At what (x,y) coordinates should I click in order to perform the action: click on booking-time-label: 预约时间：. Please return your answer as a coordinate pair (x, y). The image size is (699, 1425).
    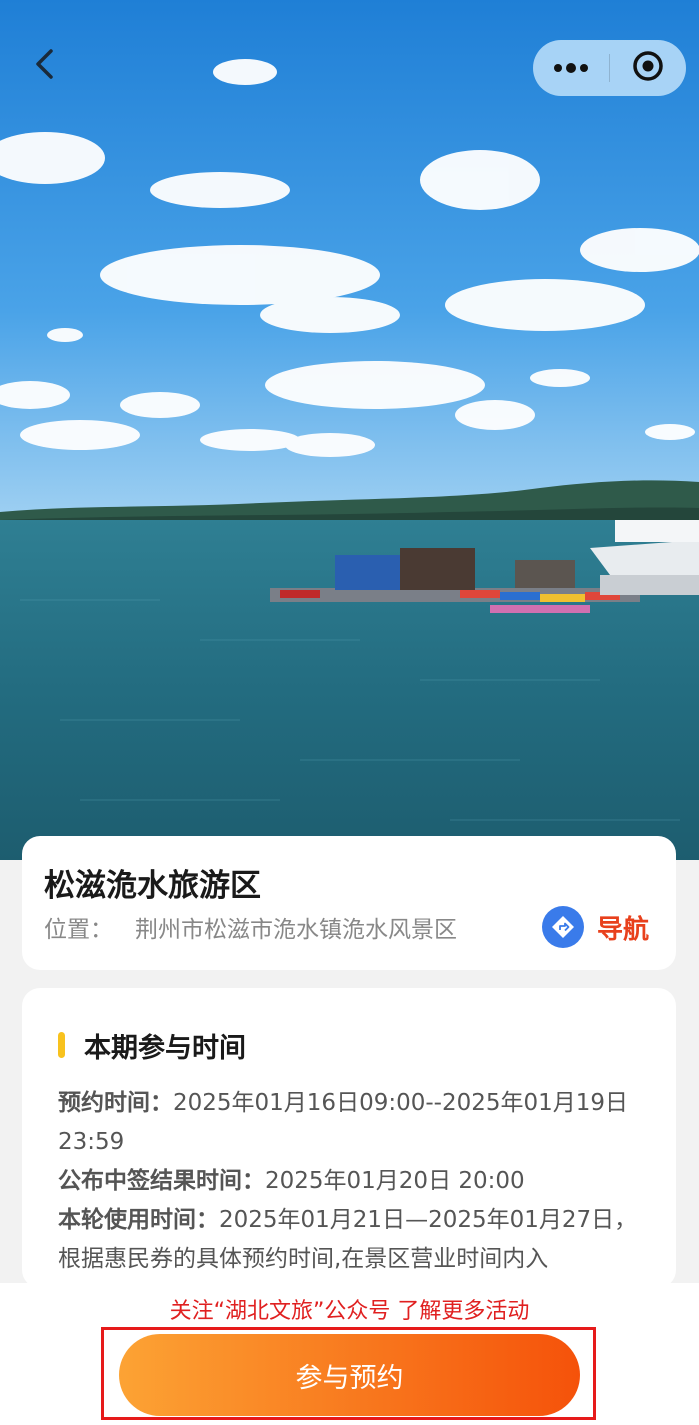
    Looking at the image, I should click on (115, 1103).